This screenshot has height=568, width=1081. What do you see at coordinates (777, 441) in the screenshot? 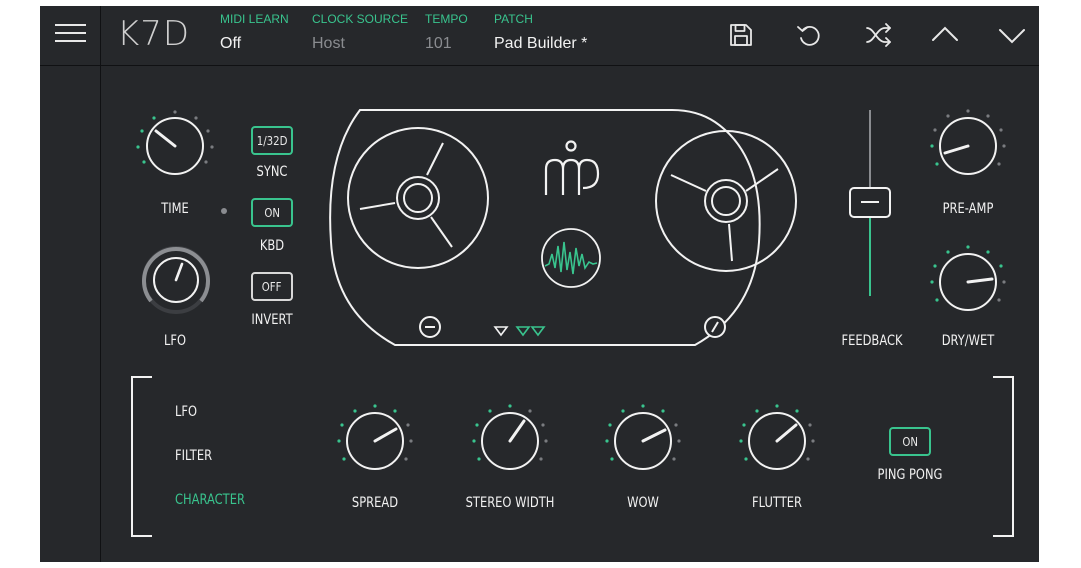
I see `flutter-knob` at bounding box center [777, 441].